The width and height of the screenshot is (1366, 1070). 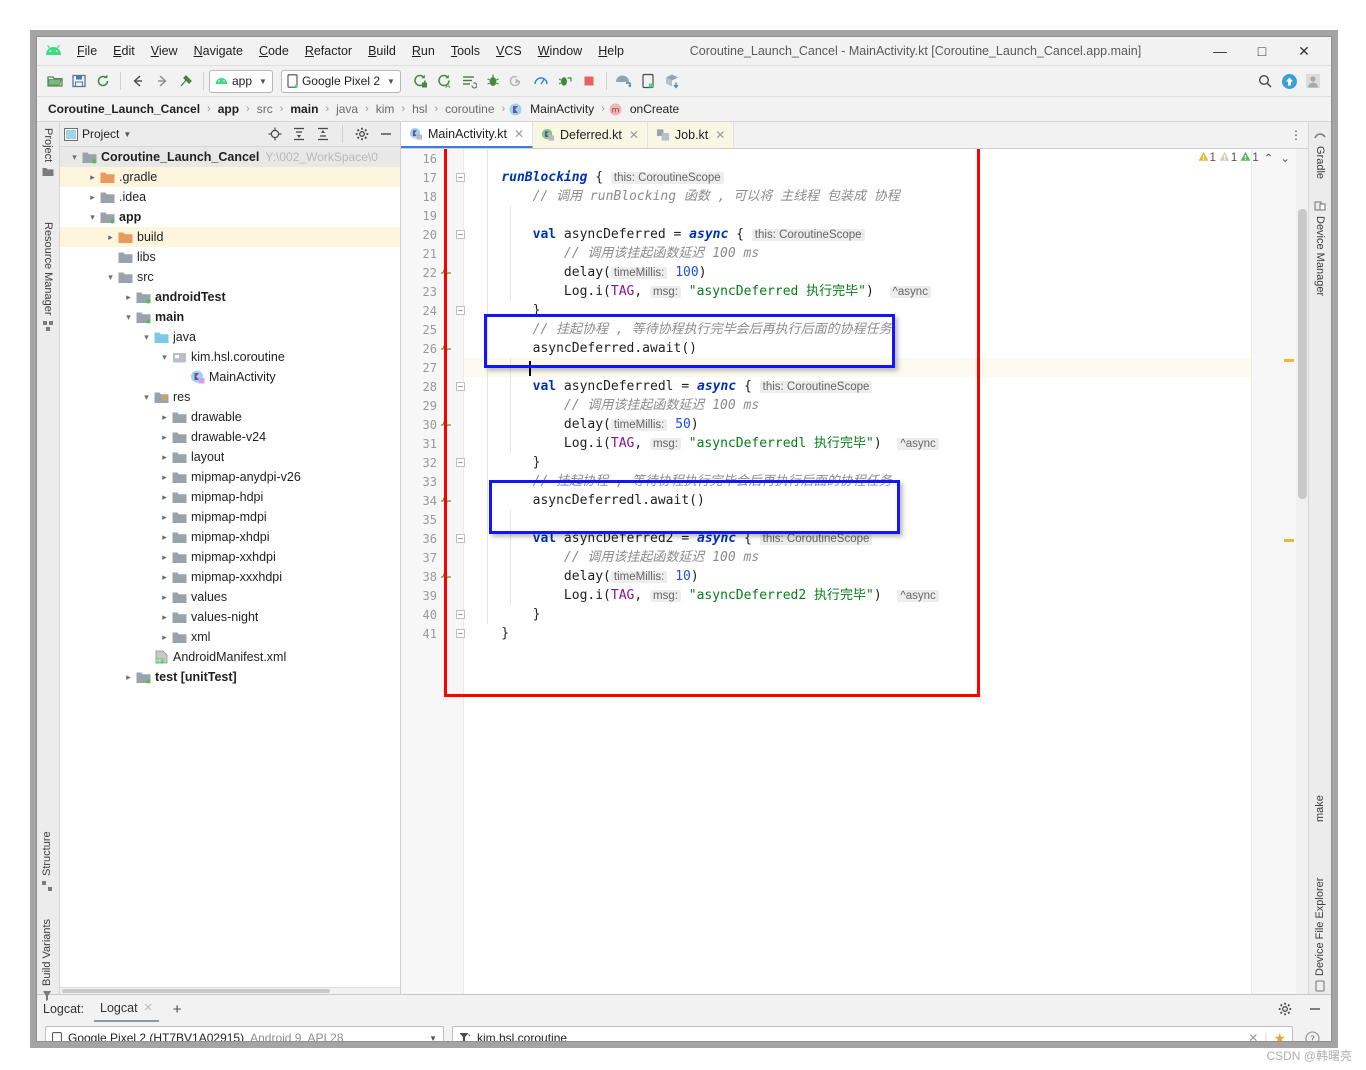 What do you see at coordinates (230, 457) in the screenshot?
I see `tree-node: ▸ layout` at bounding box center [230, 457].